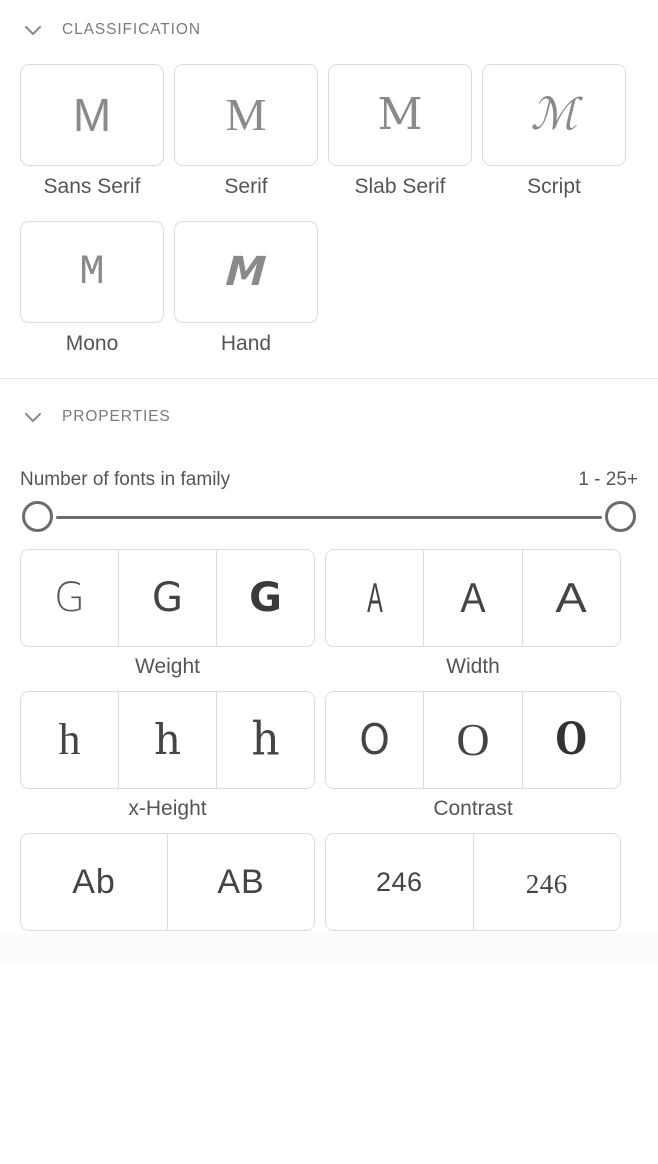  What do you see at coordinates (246, 186) in the screenshot?
I see `classification-option-label: Serif` at bounding box center [246, 186].